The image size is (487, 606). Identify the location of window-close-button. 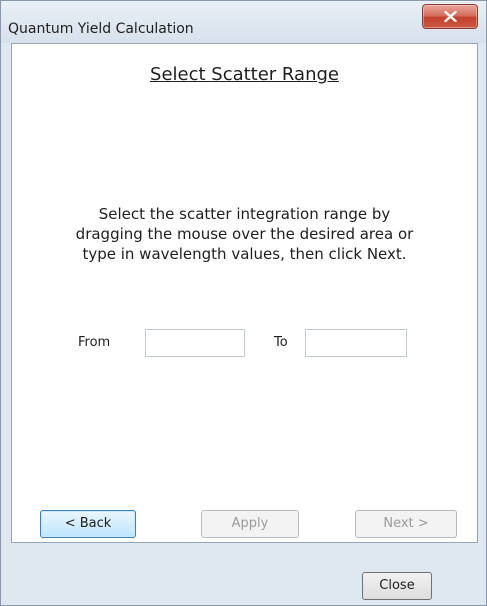
(450, 16).